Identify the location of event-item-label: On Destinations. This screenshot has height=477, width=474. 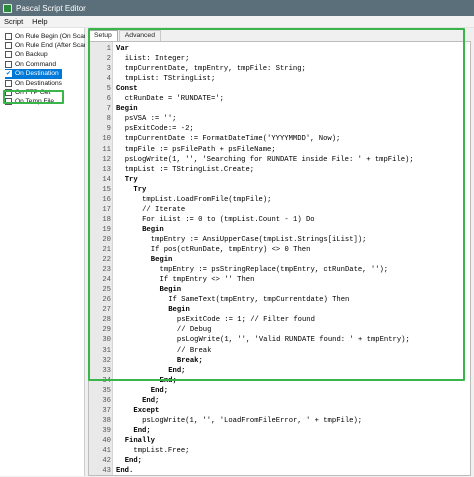
(38, 83).